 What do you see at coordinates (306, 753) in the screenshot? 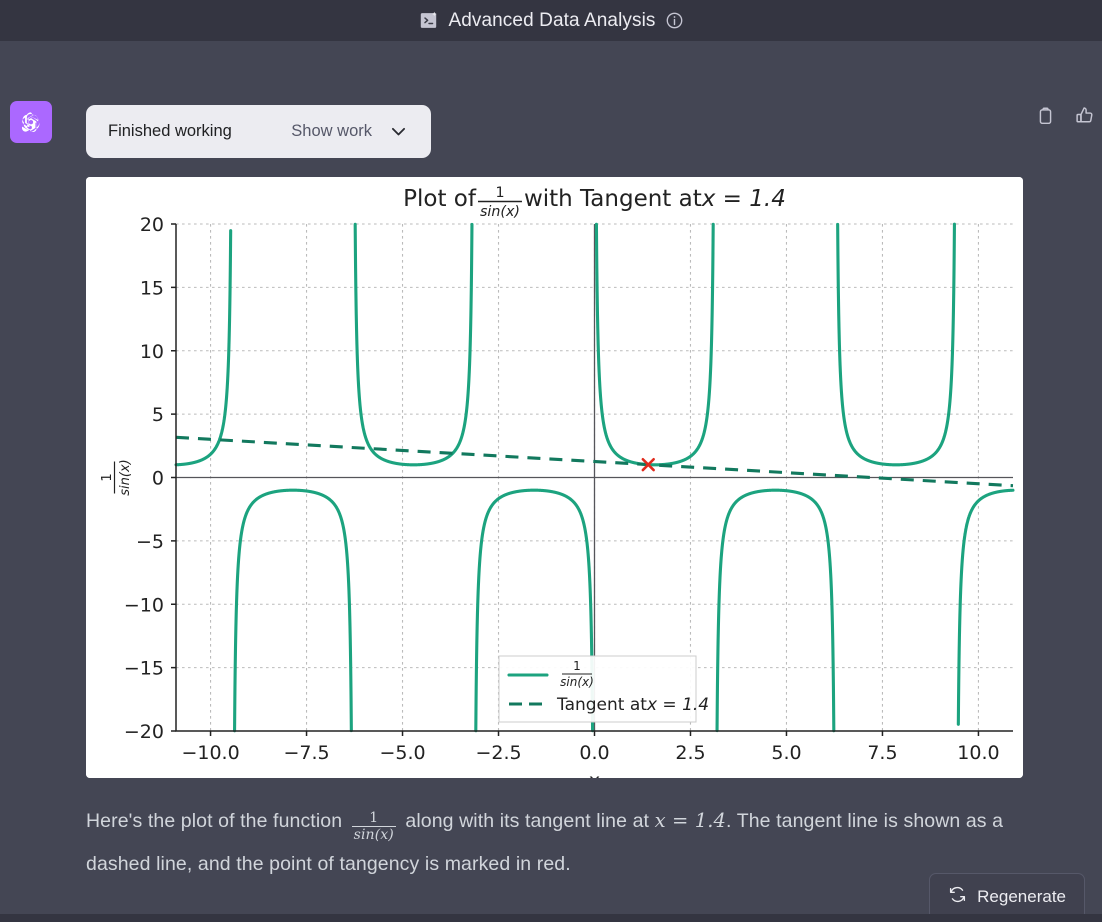
I see `svg-text: −7.5` at bounding box center [306, 753].